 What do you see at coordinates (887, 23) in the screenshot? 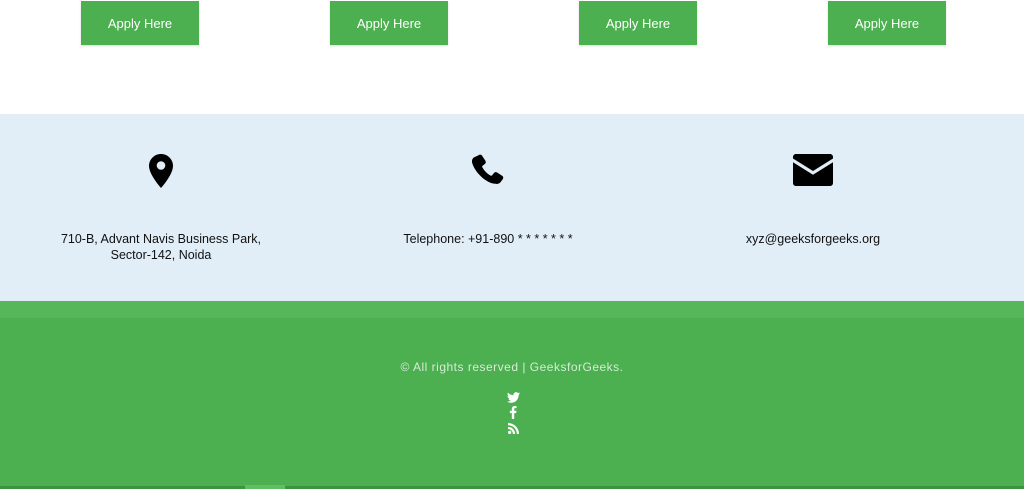
I see `apply-button-4: Apply Here` at bounding box center [887, 23].